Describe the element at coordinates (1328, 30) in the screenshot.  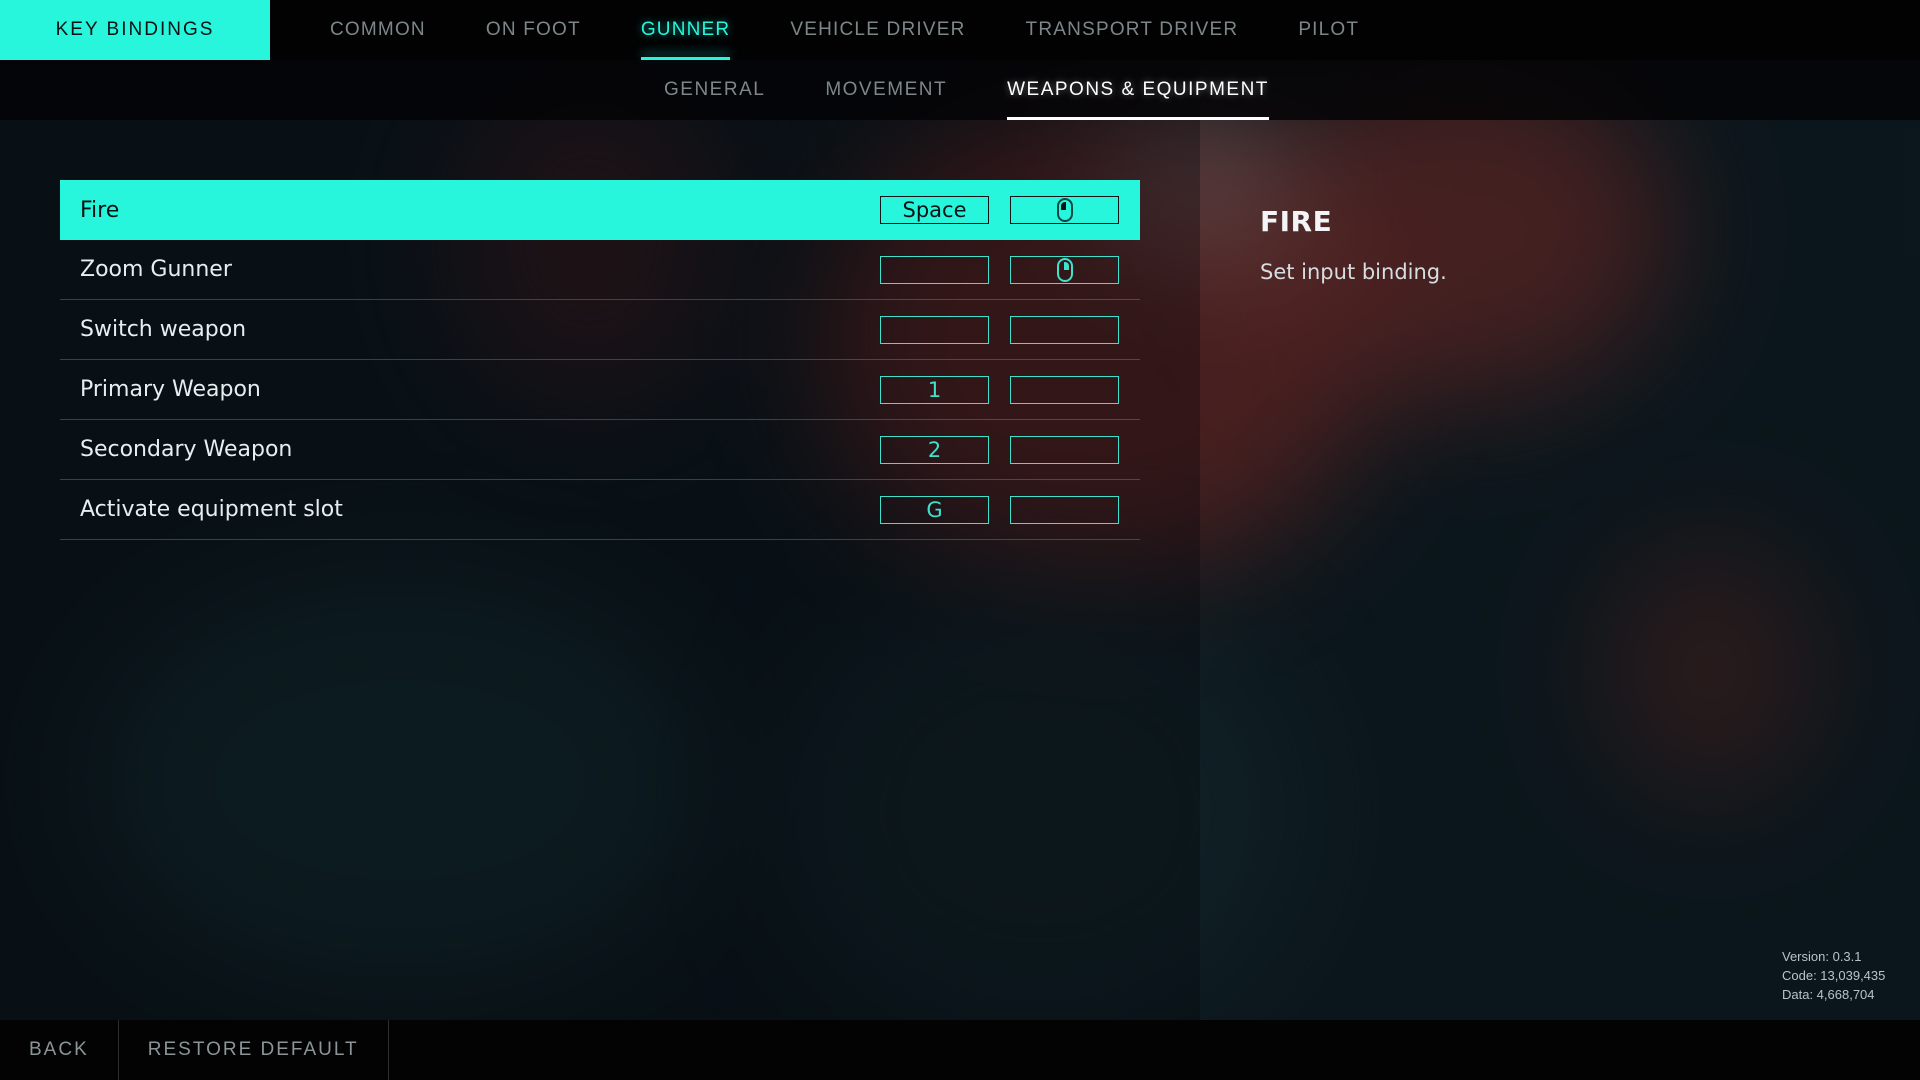
I see `tab-pilot: PILOT` at that location.